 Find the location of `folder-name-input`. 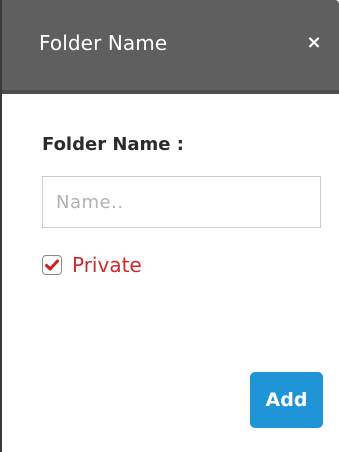

folder-name-input is located at coordinates (181, 202).